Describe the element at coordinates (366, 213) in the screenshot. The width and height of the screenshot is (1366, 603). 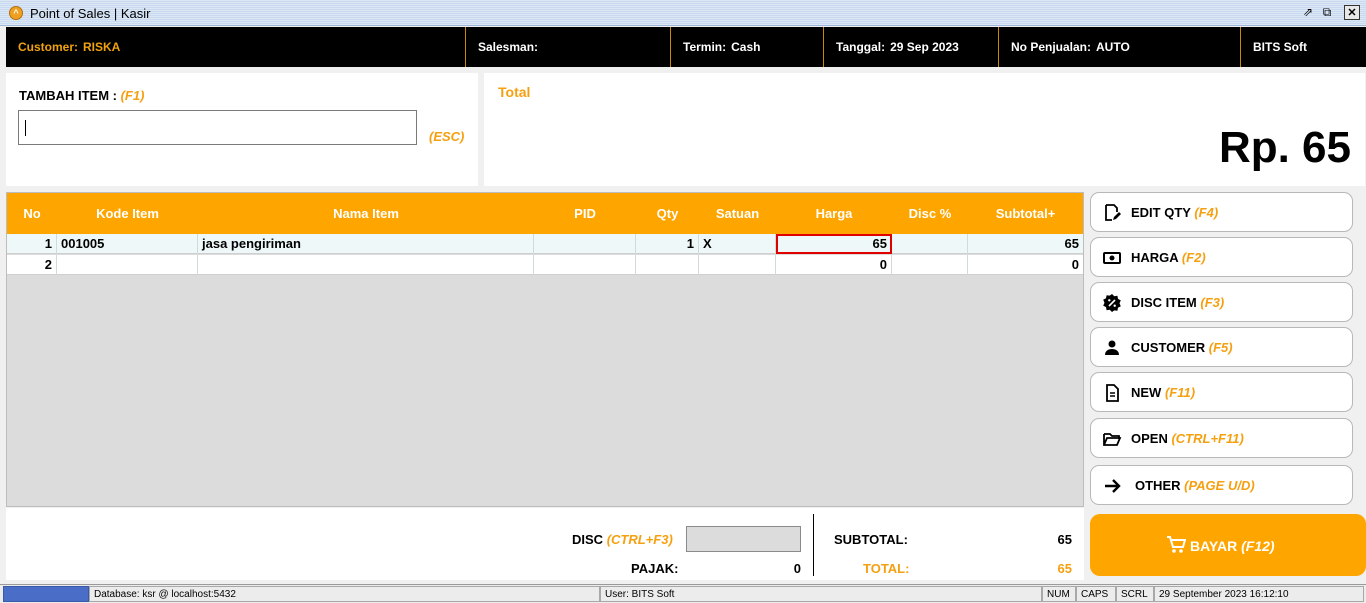
I see `column-header-nama-item: Nama Item` at that location.